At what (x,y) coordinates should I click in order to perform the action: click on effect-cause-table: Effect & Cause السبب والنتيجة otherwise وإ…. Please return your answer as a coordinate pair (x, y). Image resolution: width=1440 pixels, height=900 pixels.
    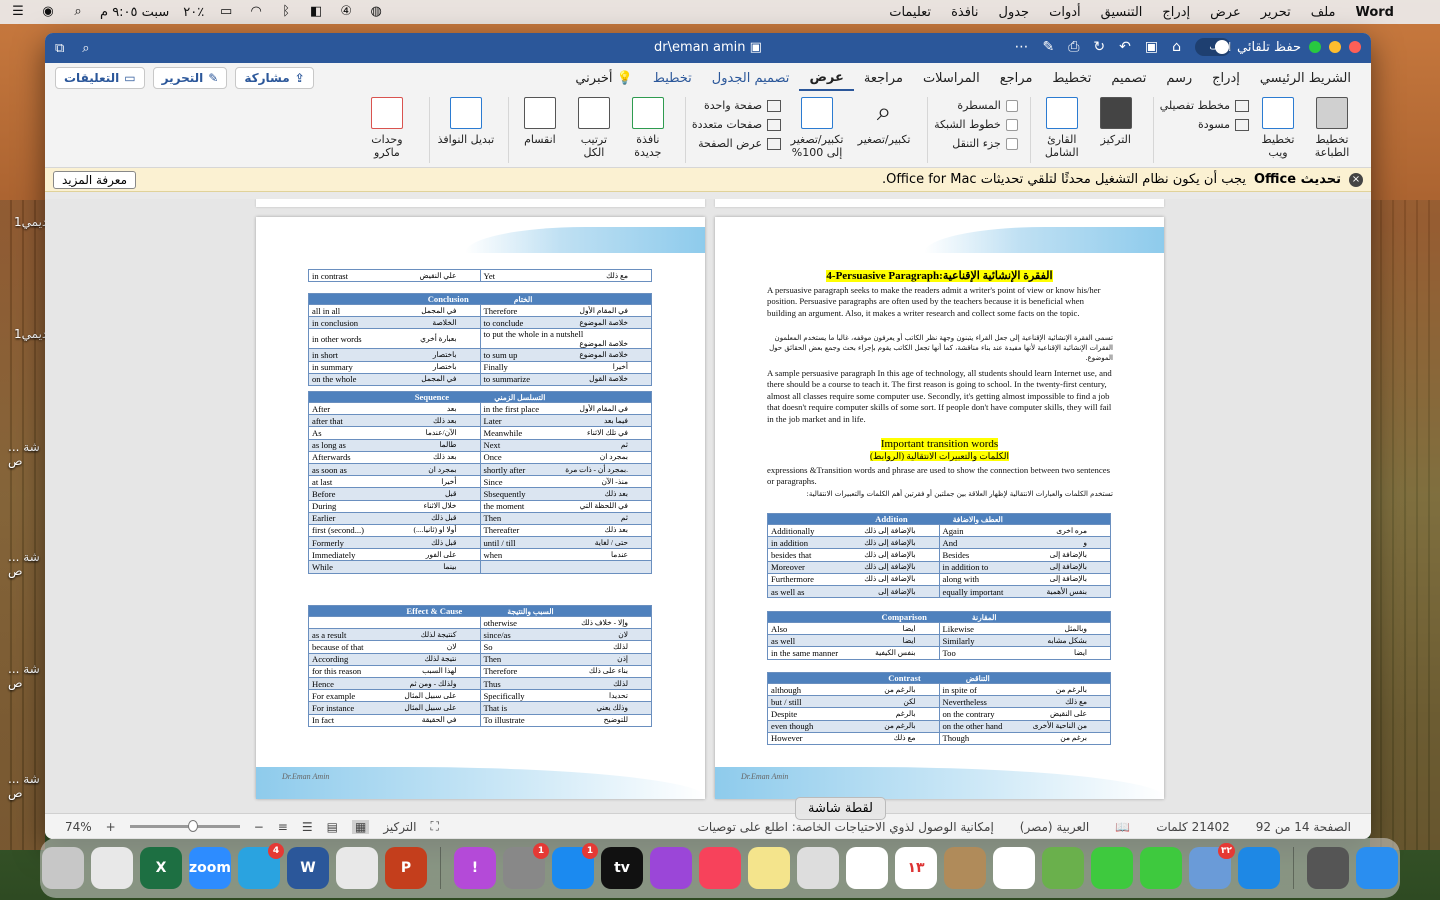
    Looking at the image, I should click on (480, 666).